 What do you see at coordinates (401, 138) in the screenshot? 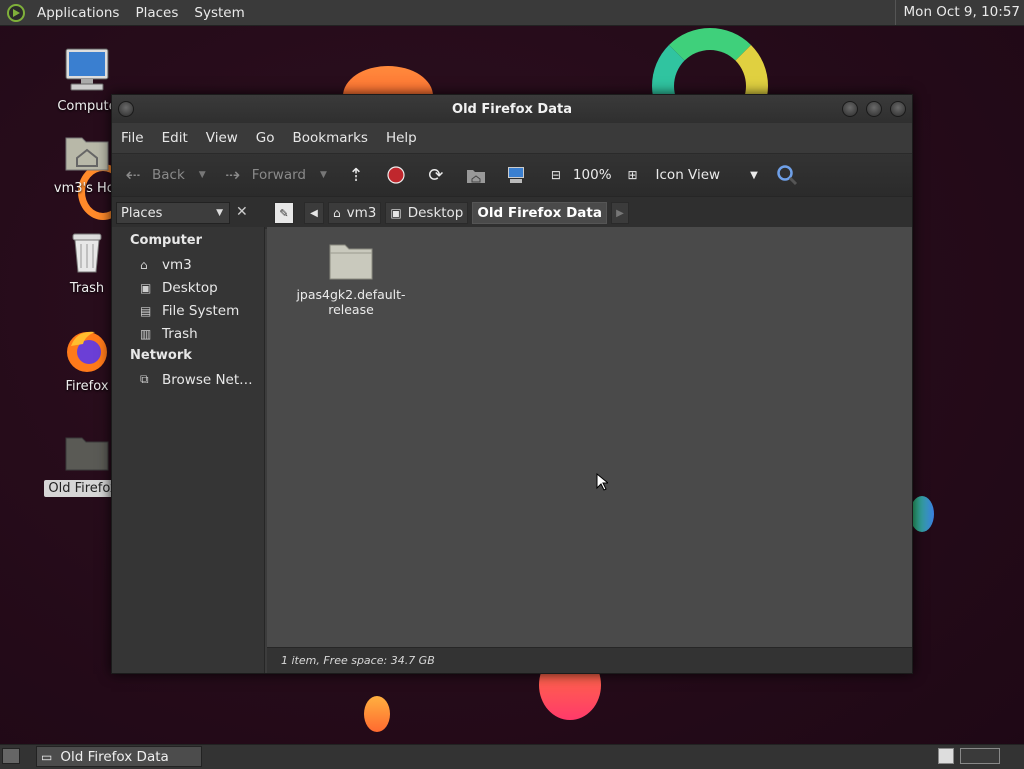
I see `menu-help: Help` at bounding box center [401, 138].